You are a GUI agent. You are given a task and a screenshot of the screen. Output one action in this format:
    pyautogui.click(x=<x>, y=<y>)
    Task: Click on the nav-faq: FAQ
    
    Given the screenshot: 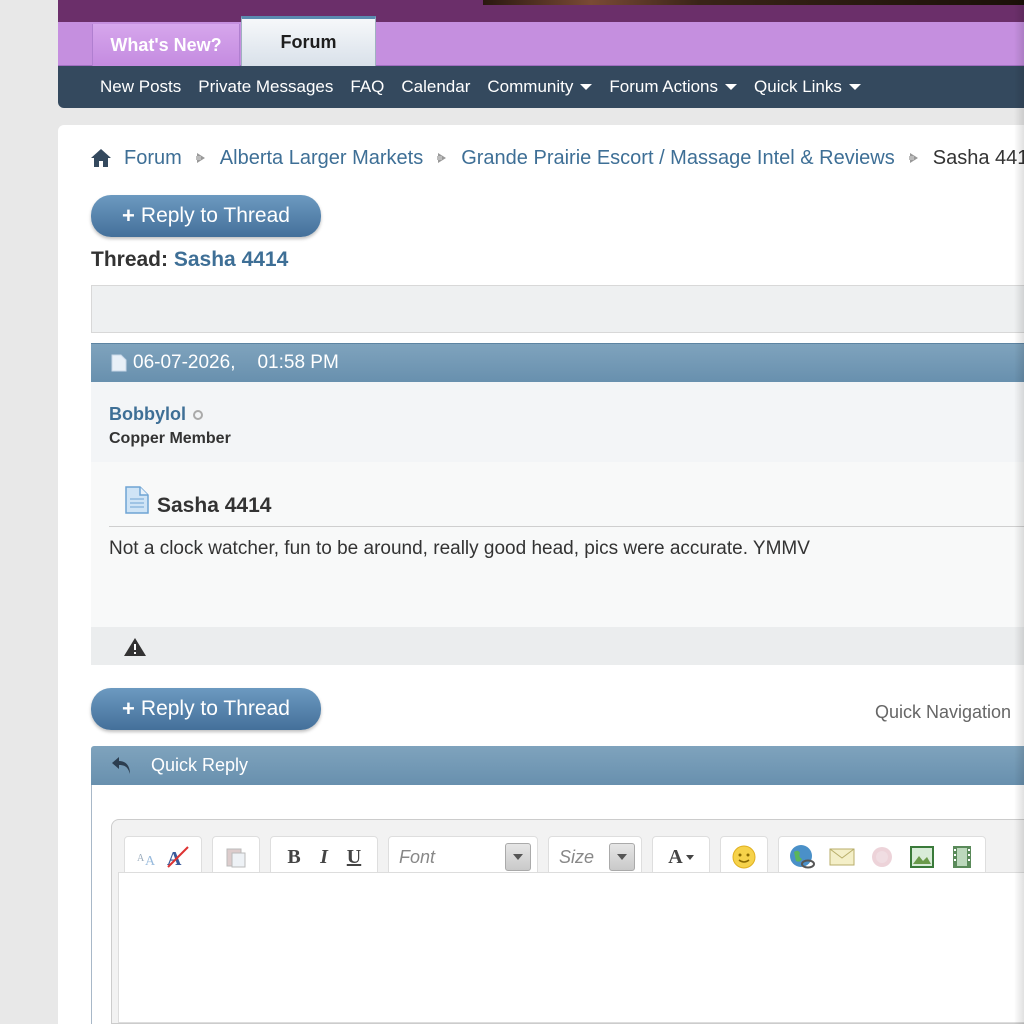 What is the action you would take?
    pyautogui.click(x=367, y=87)
    